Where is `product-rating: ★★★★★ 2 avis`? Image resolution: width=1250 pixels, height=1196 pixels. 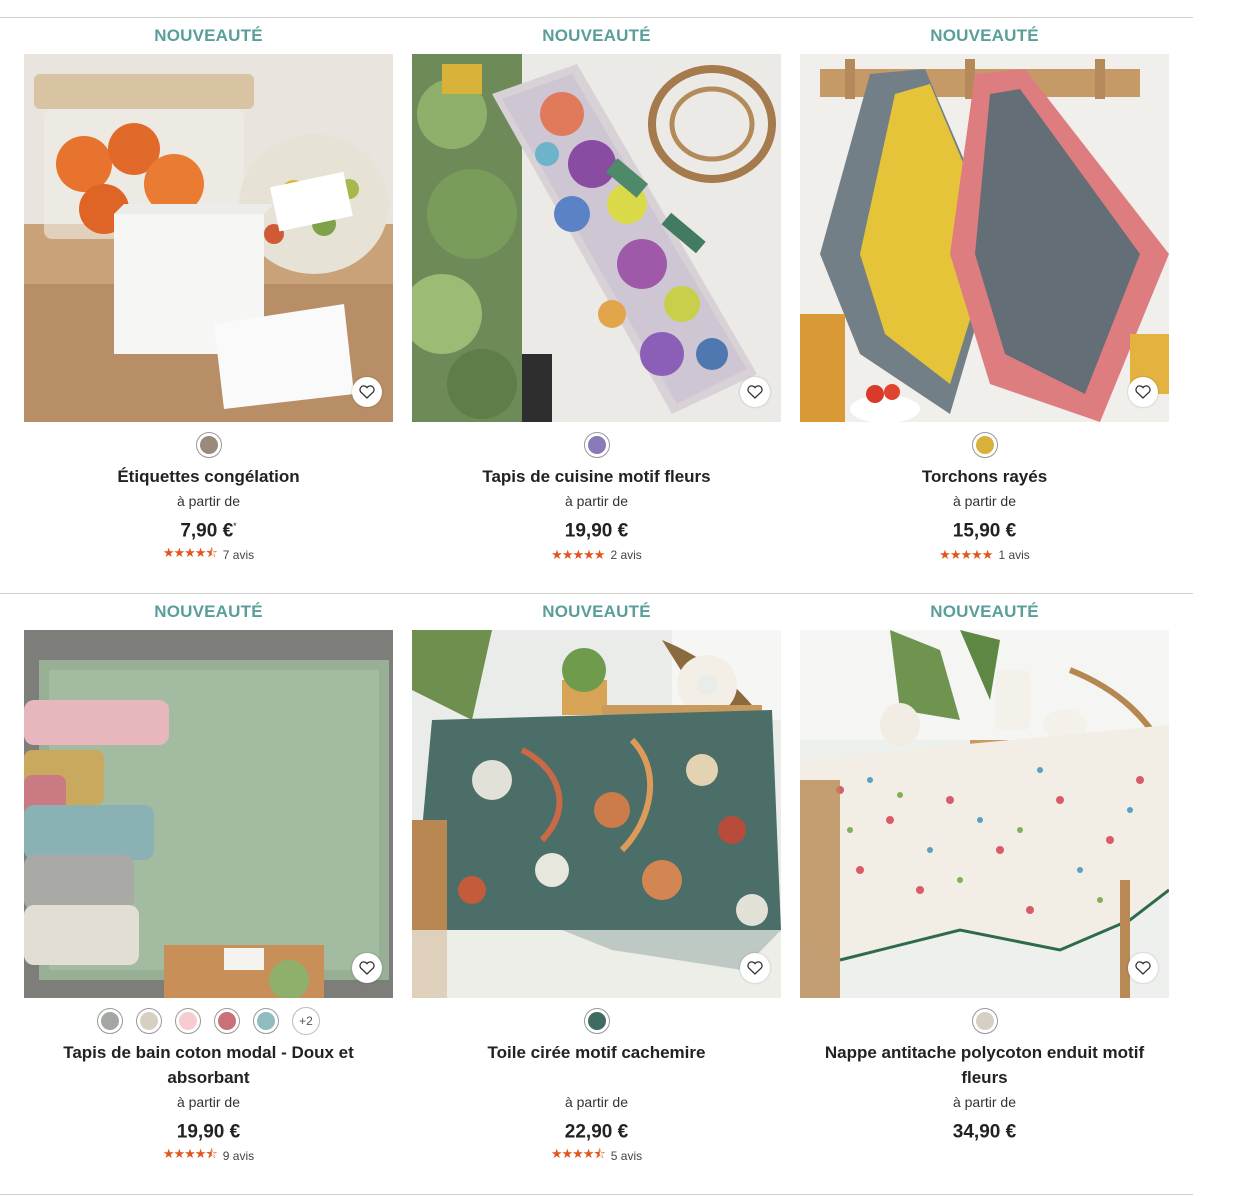 product-rating: ★★★★★ 2 avis is located at coordinates (596, 555).